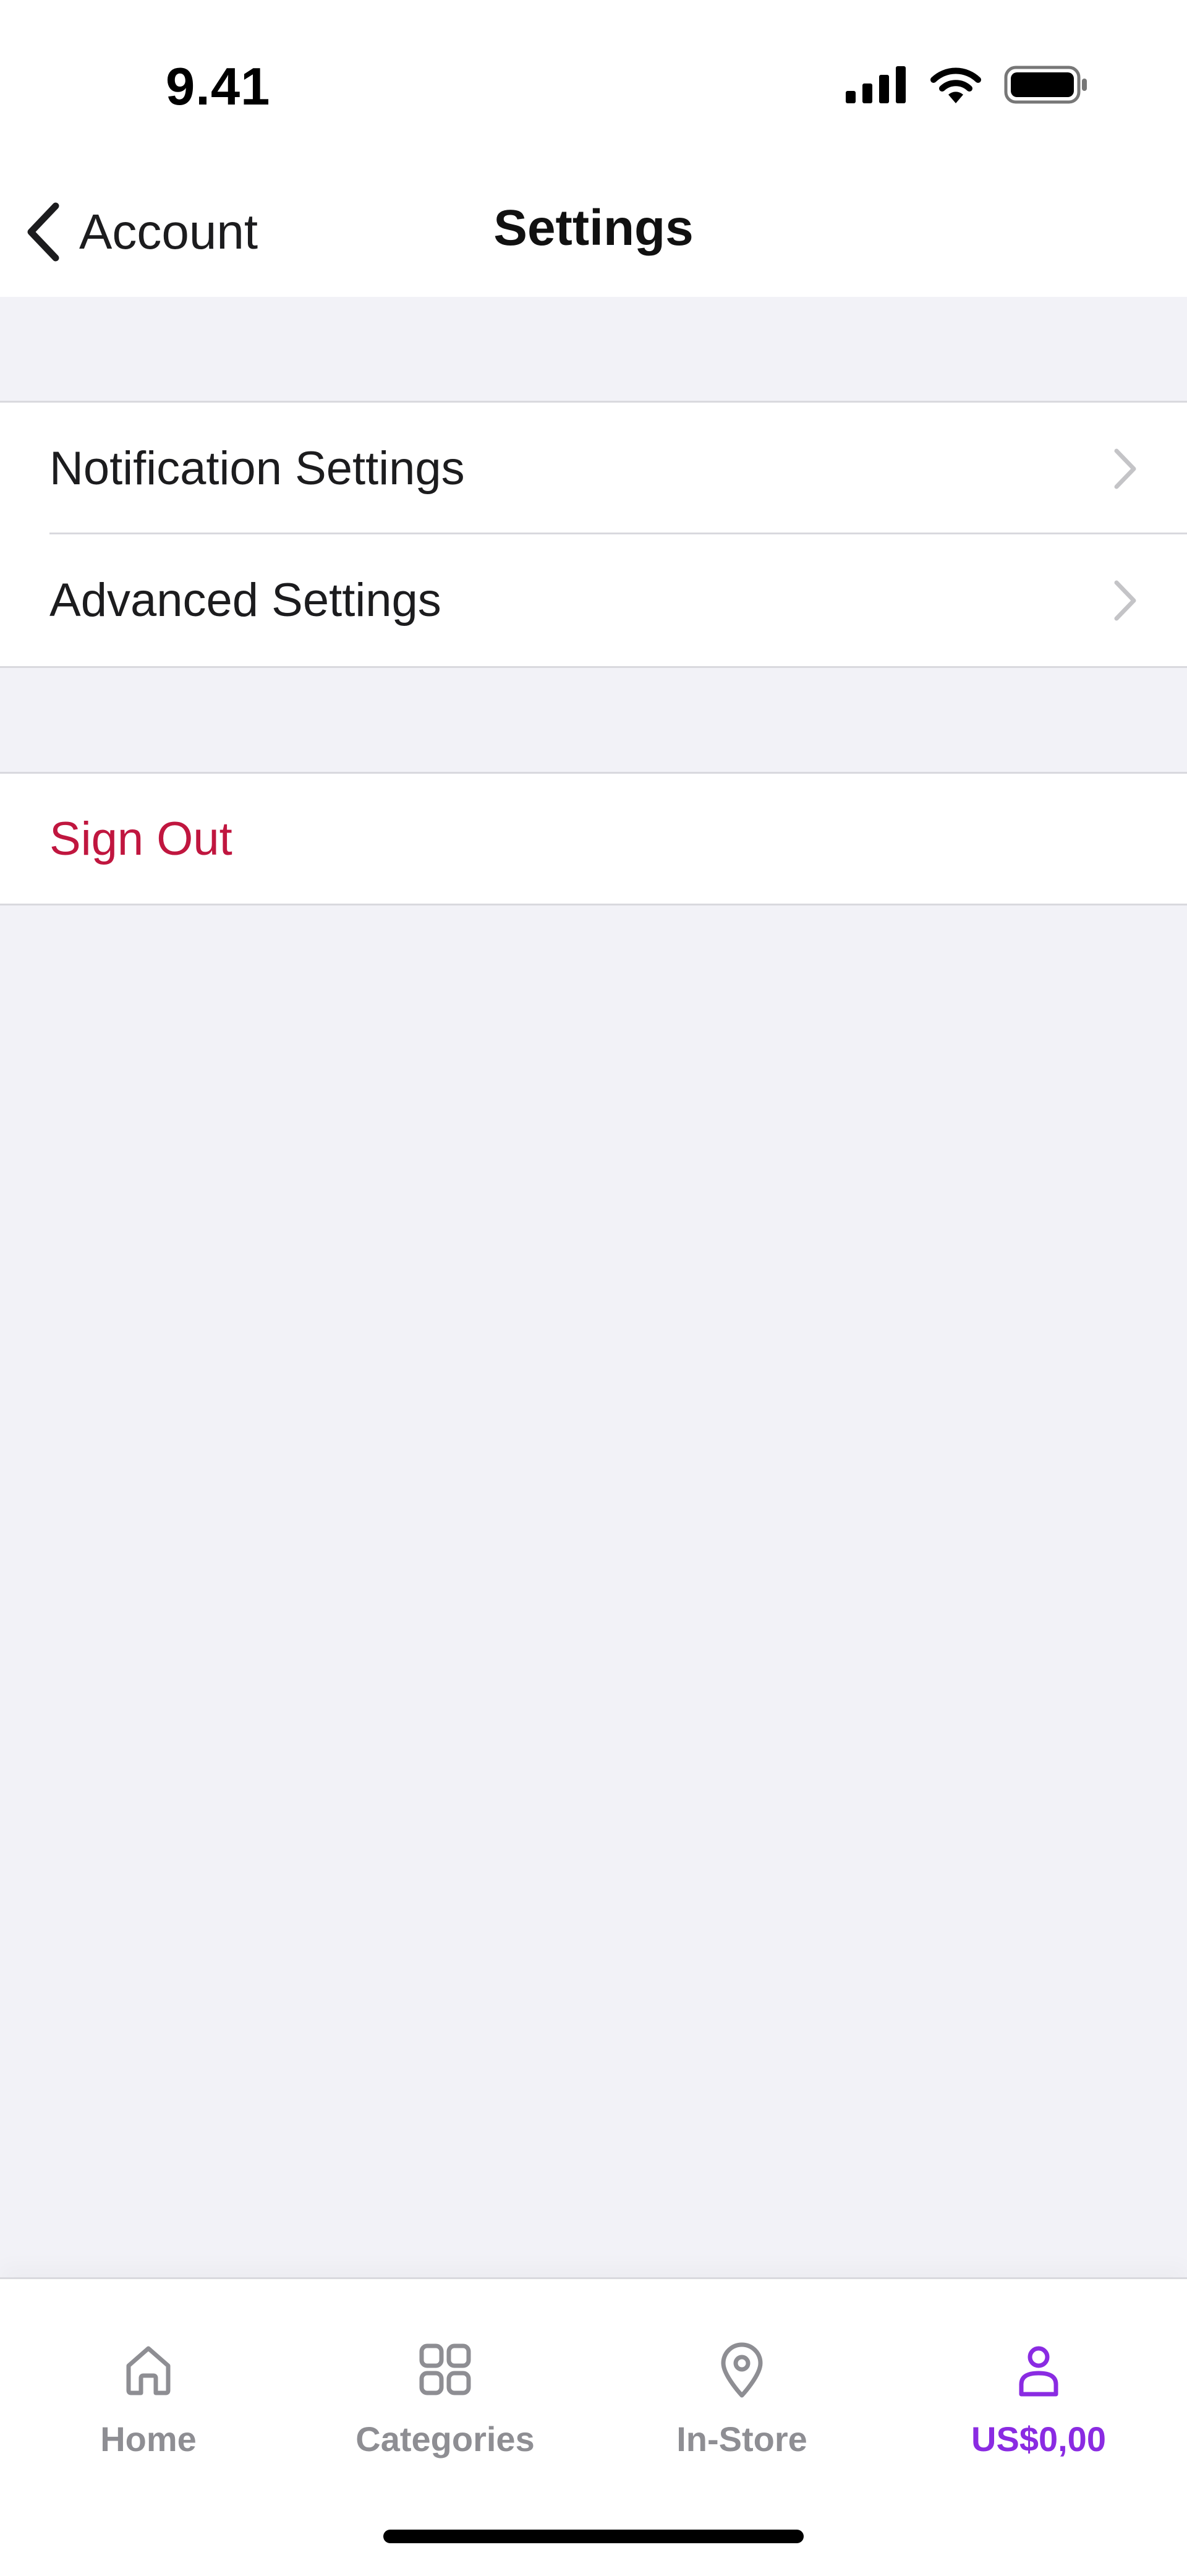 The image size is (1187, 2576). What do you see at coordinates (593, 468) in the screenshot?
I see `notification-settings-row: Notification Settings` at bounding box center [593, 468].